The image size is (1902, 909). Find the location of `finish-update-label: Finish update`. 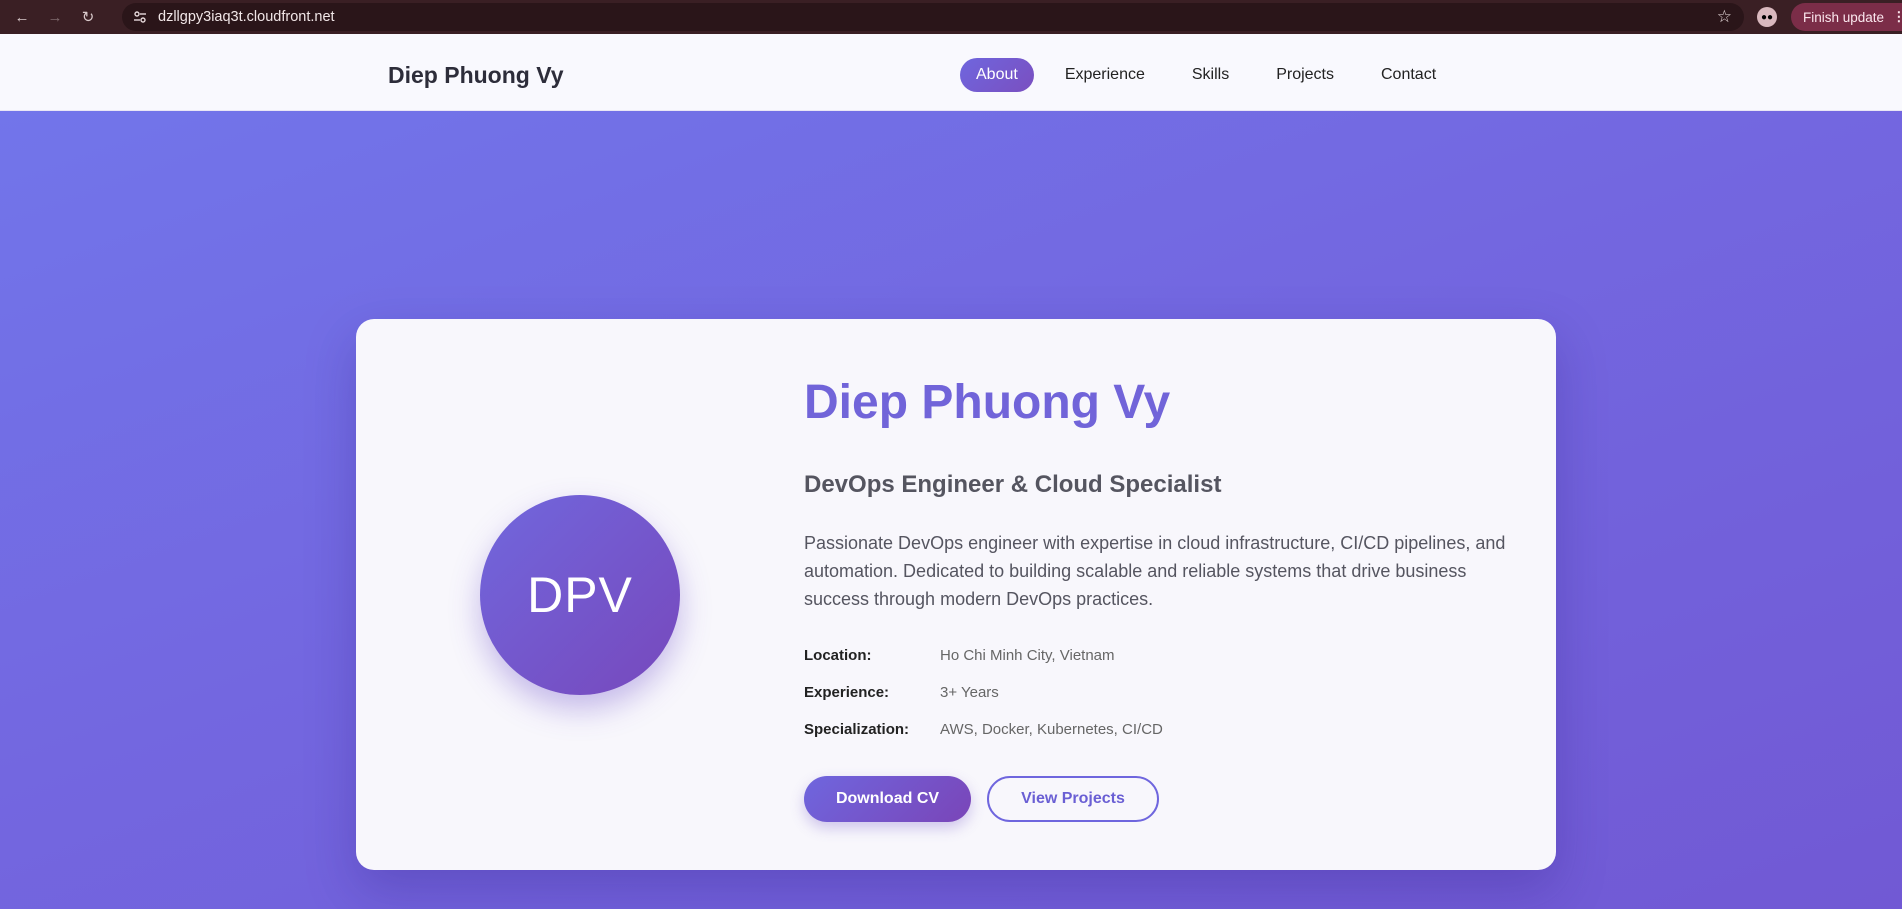

finish-update-label: Finish update is located at coordinates (1844, 17).